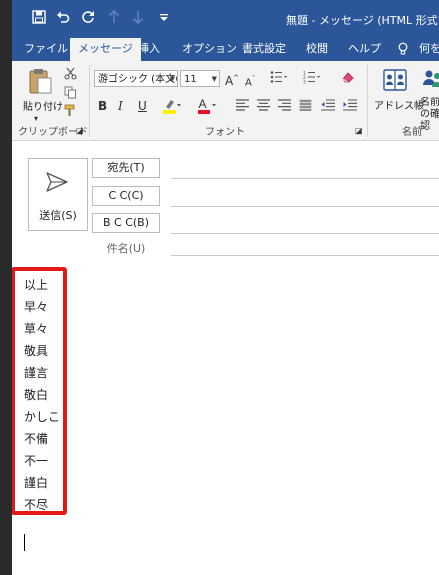 This screenshot has height=575, width=439. What do you see at coordinates (312, 78) in the screenshot?
I see `numbering-icon: 123` at bounding box center [312, 78].